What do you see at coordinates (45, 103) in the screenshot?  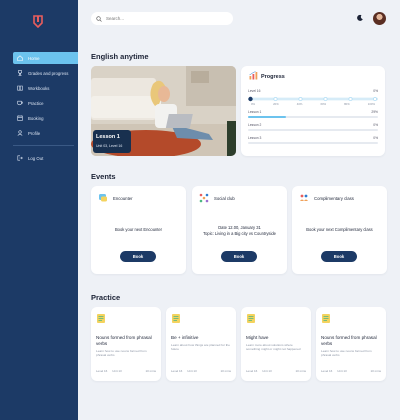 I see `sidebar-item-practice: Practice` at bounding box center [45, 103].